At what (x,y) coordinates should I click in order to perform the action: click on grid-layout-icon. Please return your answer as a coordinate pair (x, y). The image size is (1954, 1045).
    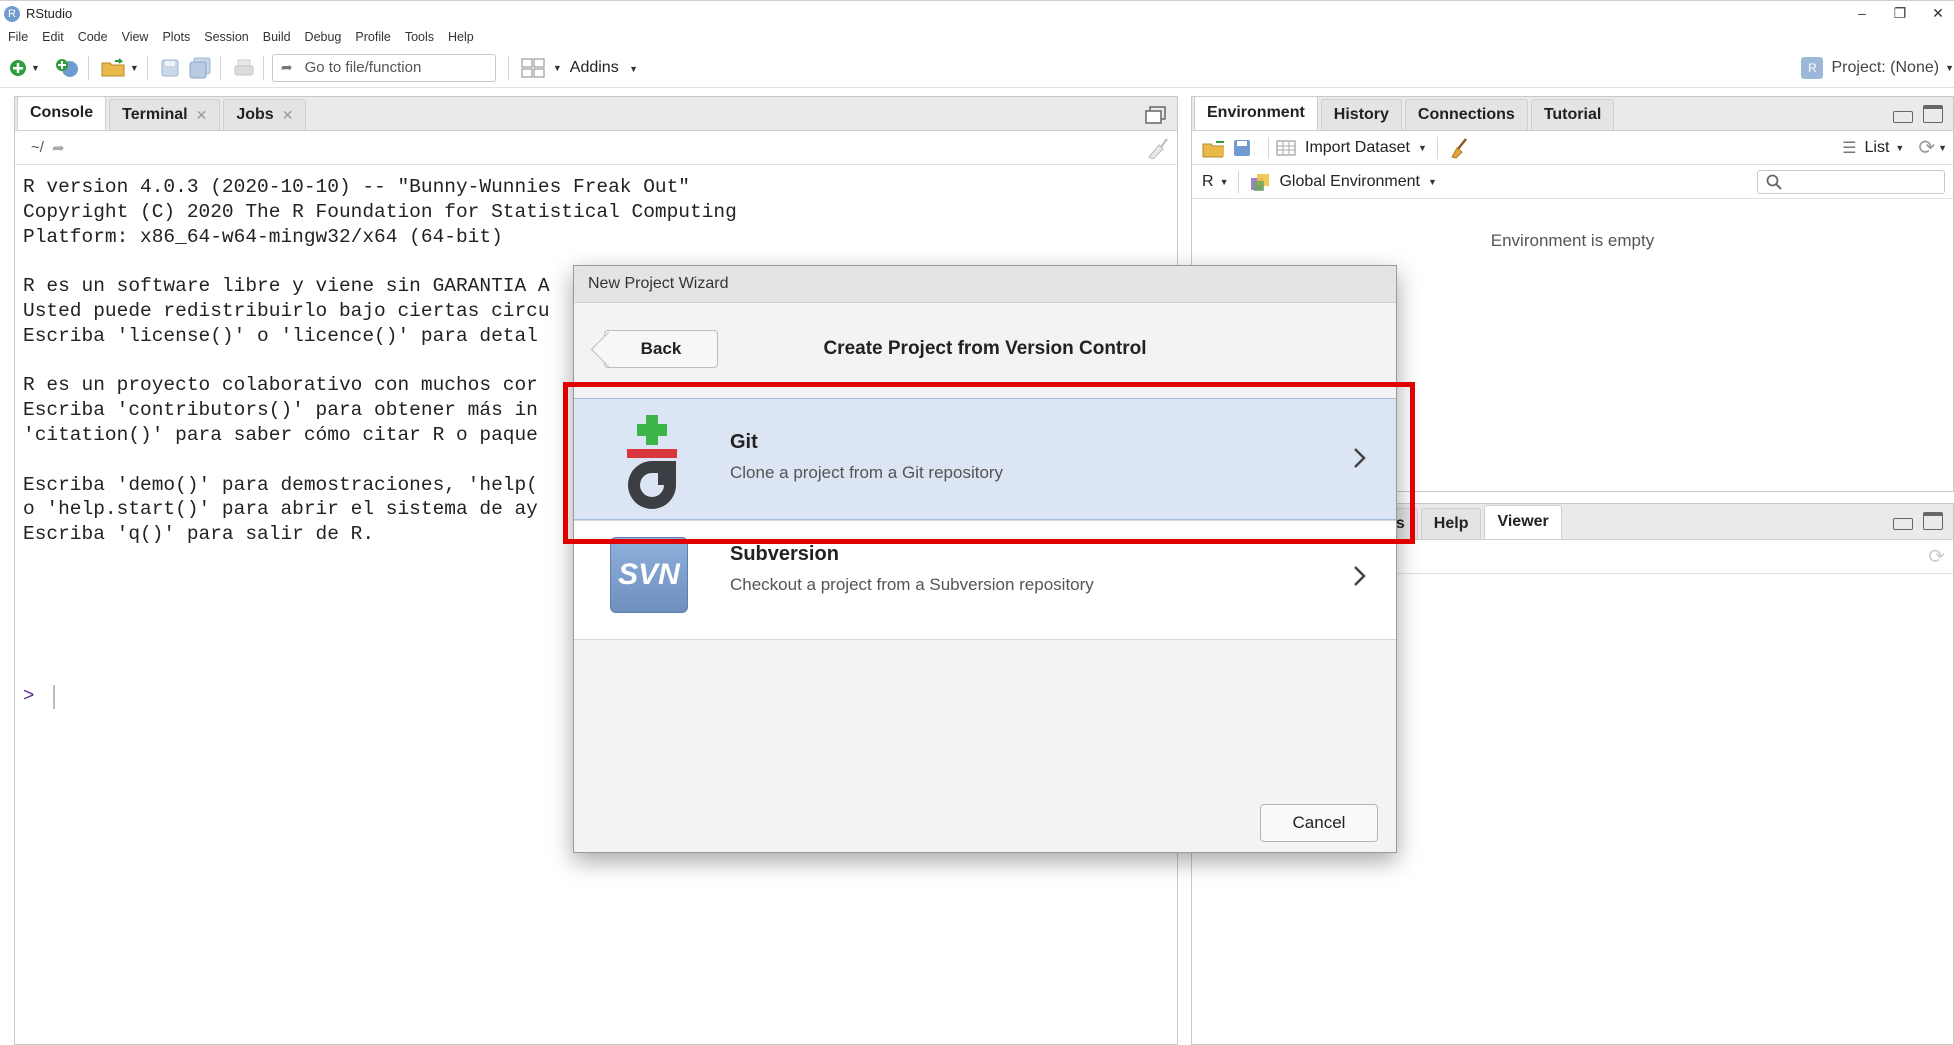
    Looking at the image, I should click on (533, 67).